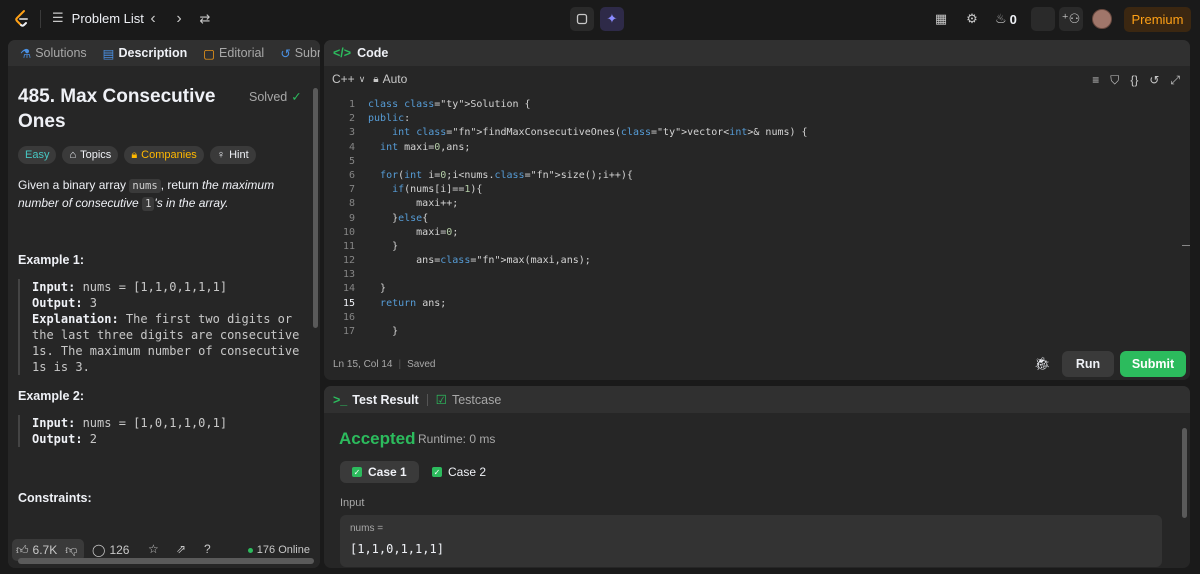 The image size is (1200, 574). Describe the element at coordinates (612, 19) in the screenshot. I see `ai-sparkle-icon: ✦` at that location.